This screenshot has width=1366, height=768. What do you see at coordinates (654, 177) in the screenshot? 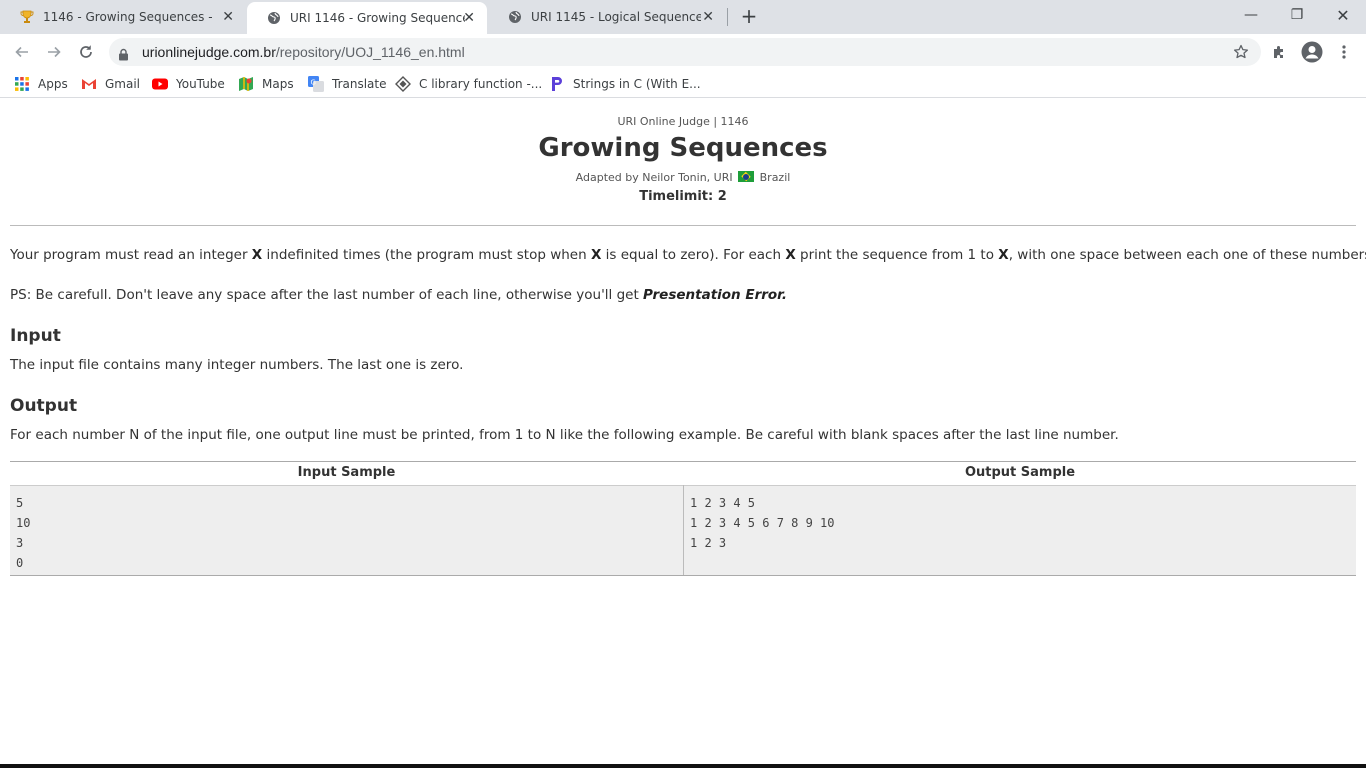
I see `adapted-author: Adapted by Neilor Tonin, URI` at bounding box center [654, 177].